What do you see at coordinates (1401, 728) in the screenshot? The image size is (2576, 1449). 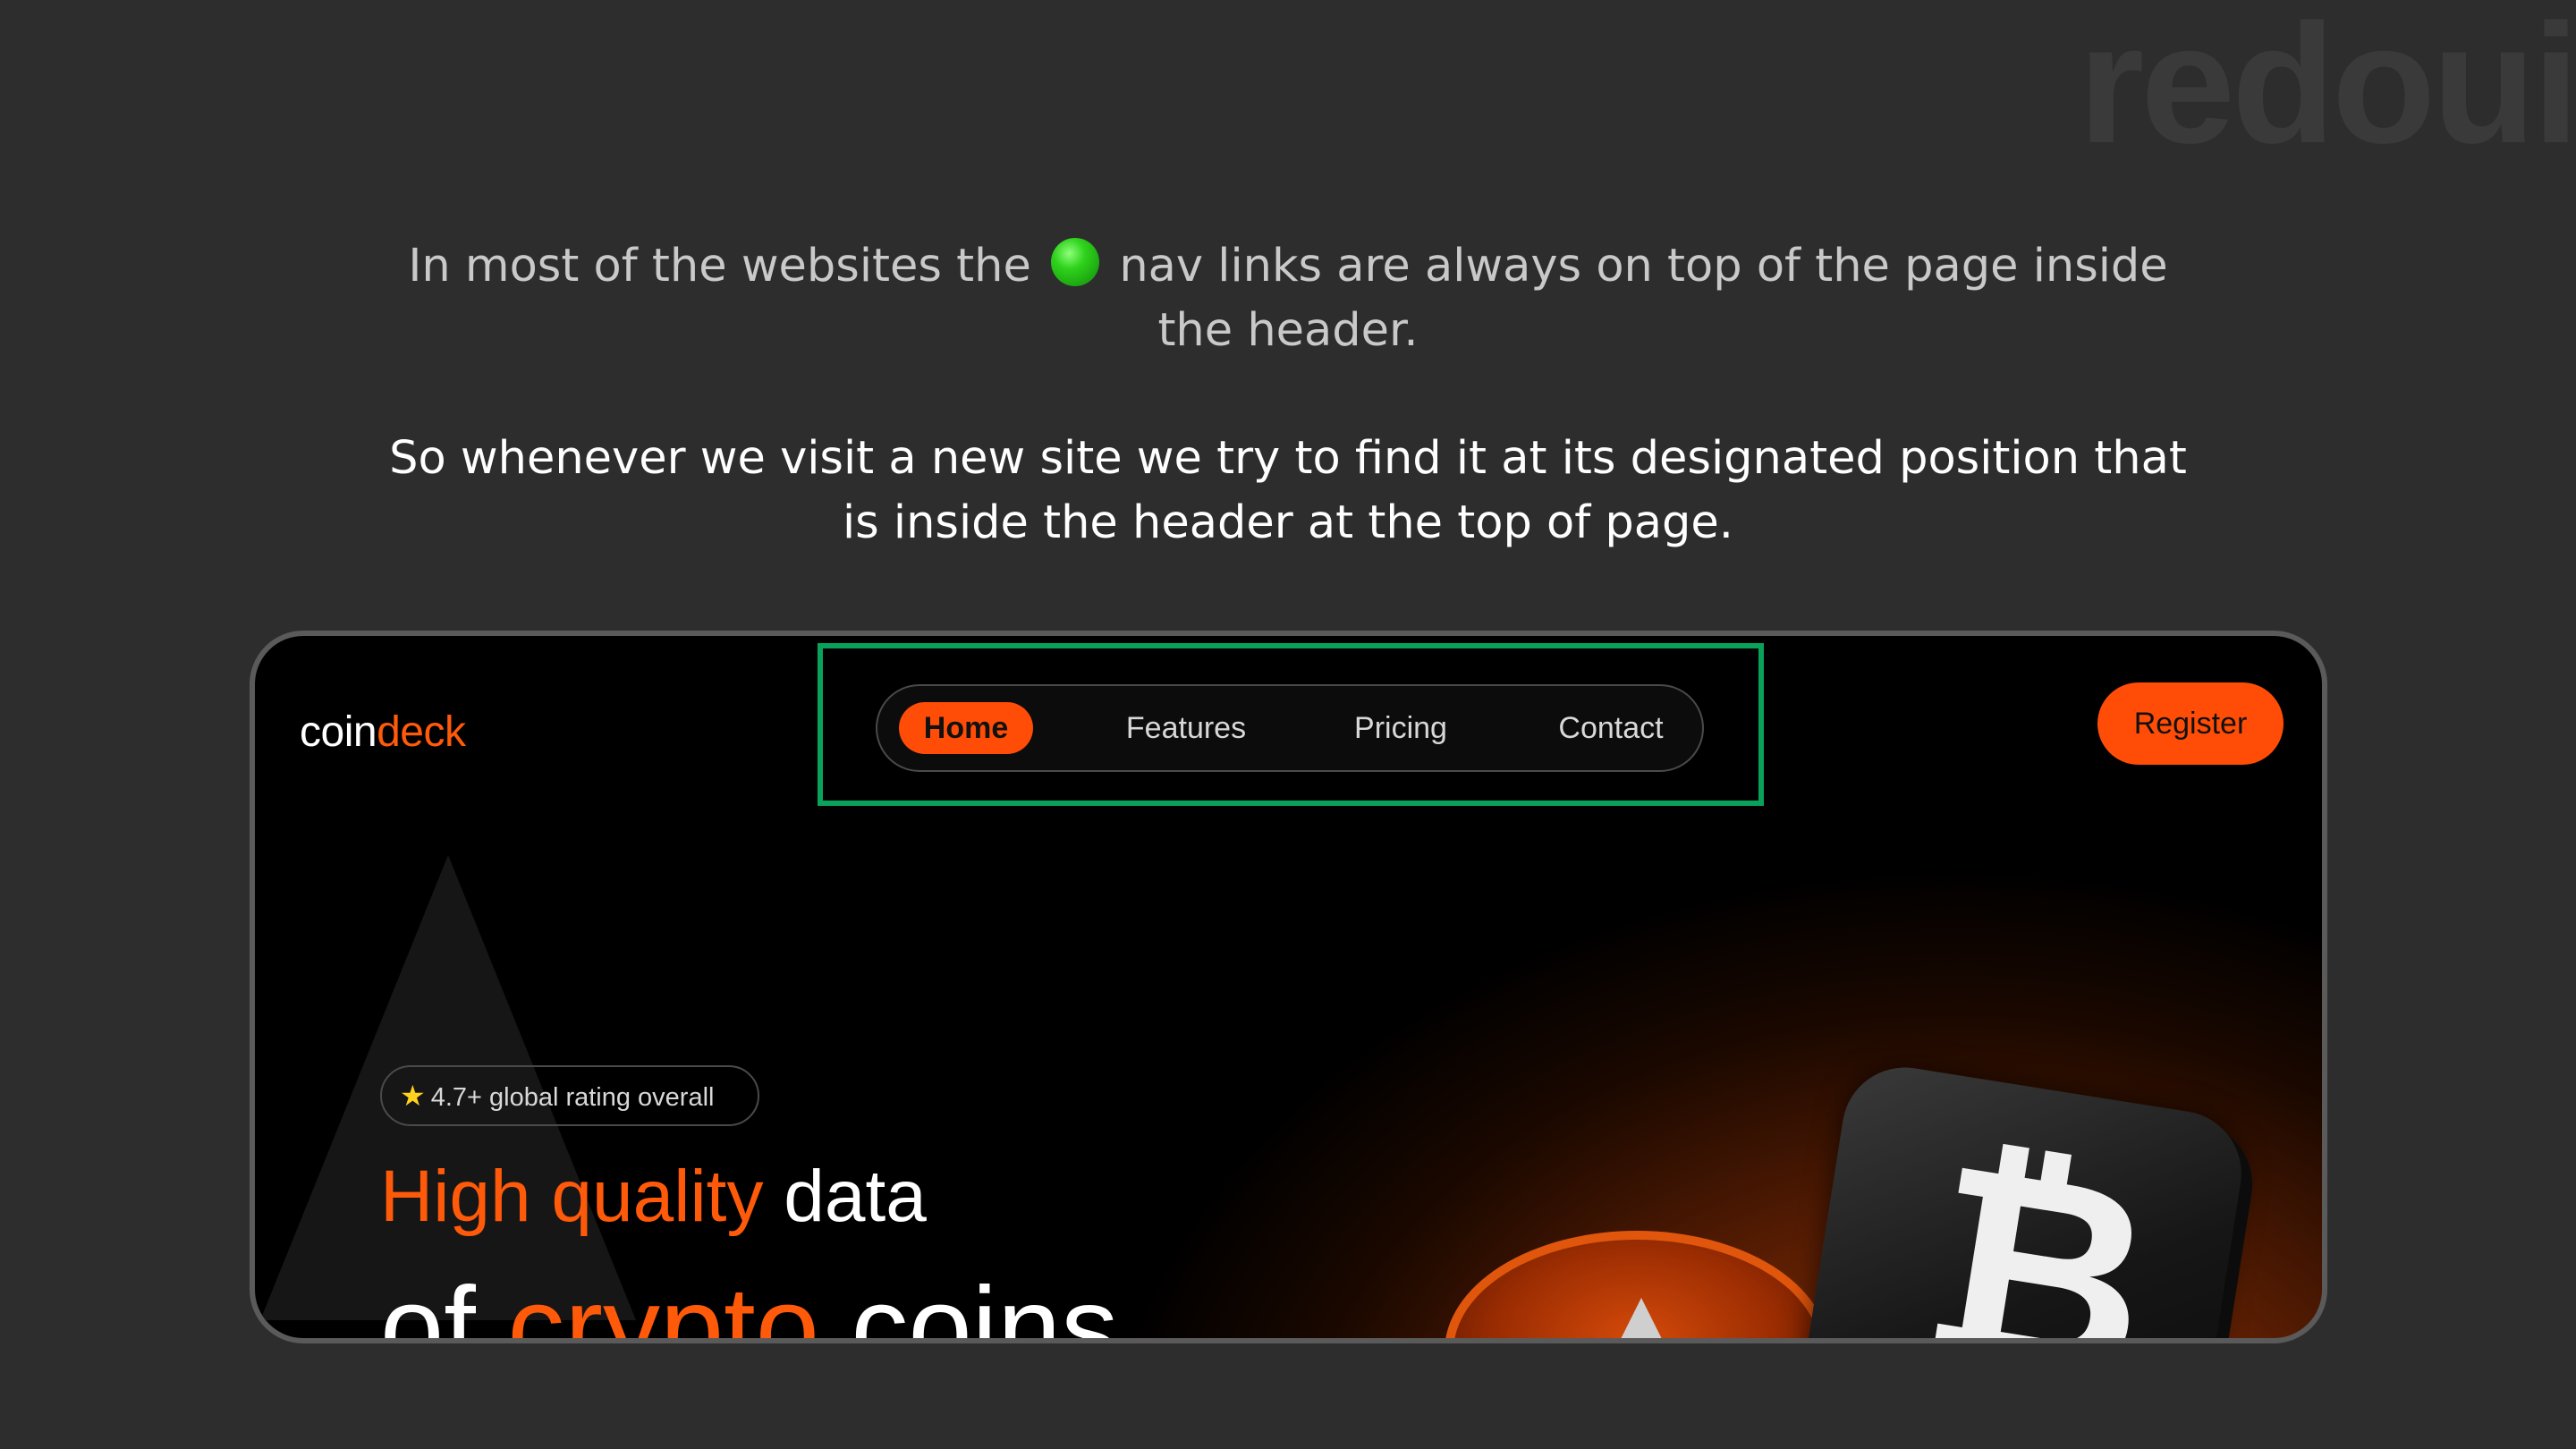 I see `nav-link-pricing: Pricing` at bounding box center [1401, 728].